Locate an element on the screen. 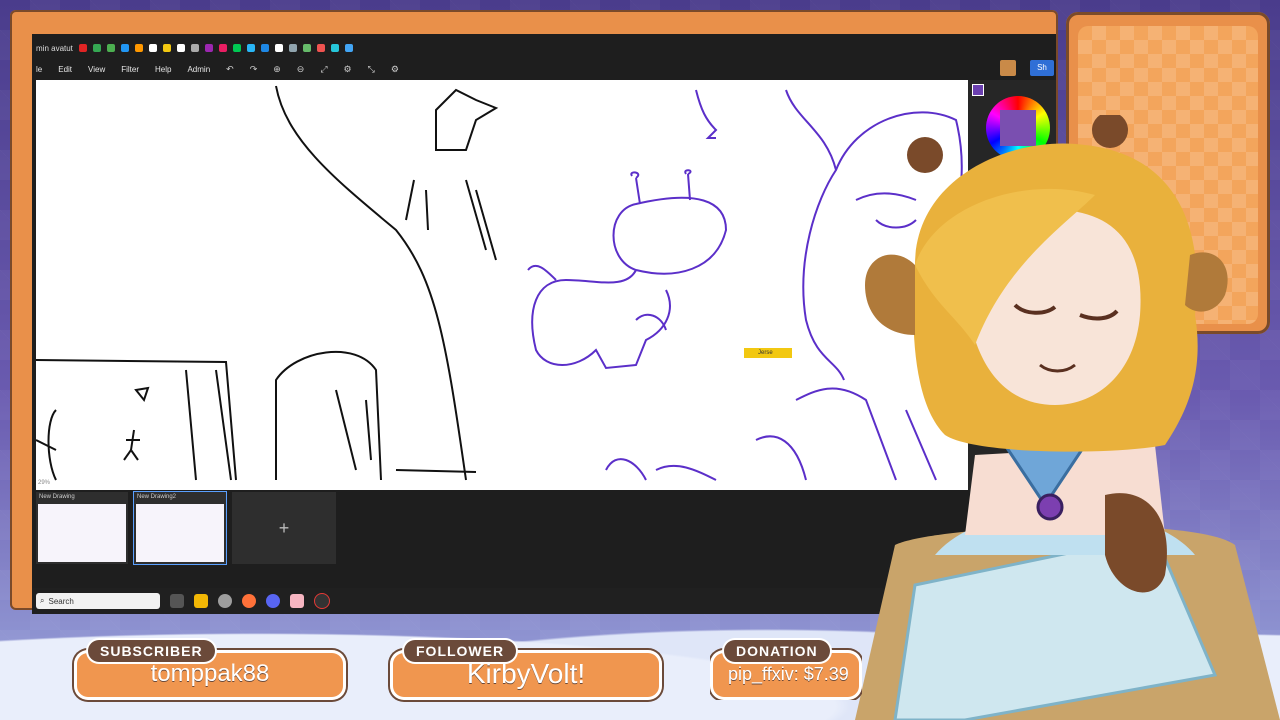  drawing-tab-1: New Drawing is located at coordinates (82, 528).